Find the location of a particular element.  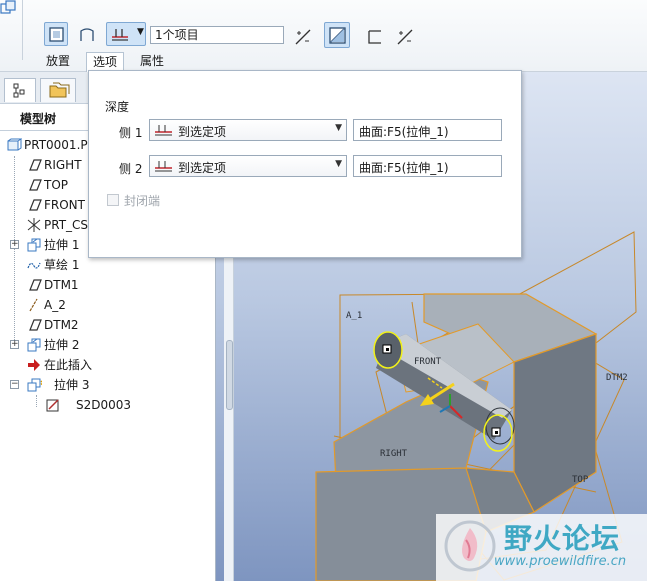

surface-icon is located at coordinates (87, 34).